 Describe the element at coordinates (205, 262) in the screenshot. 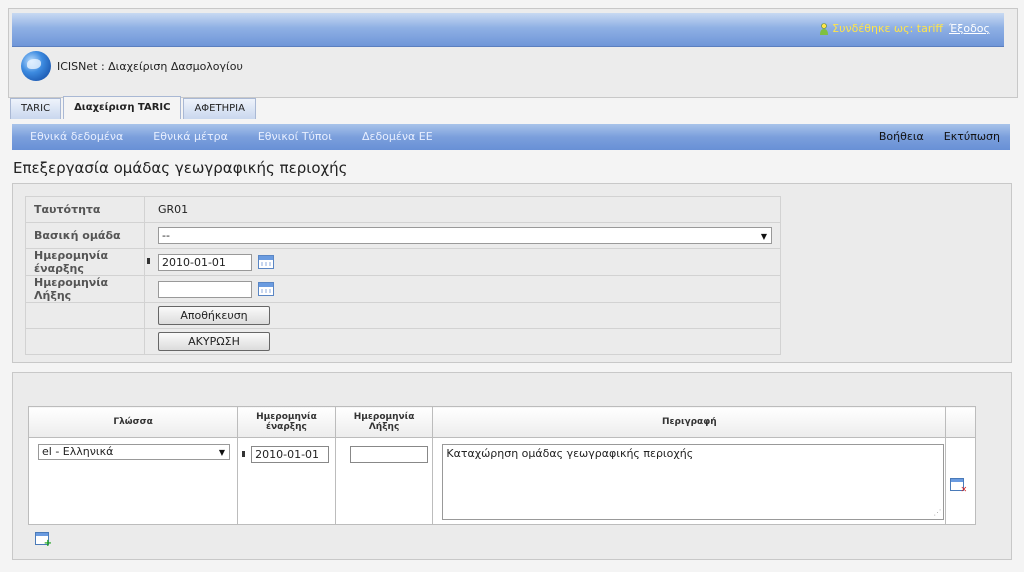

I see `start-date-input: 2010-01-01` at that location.